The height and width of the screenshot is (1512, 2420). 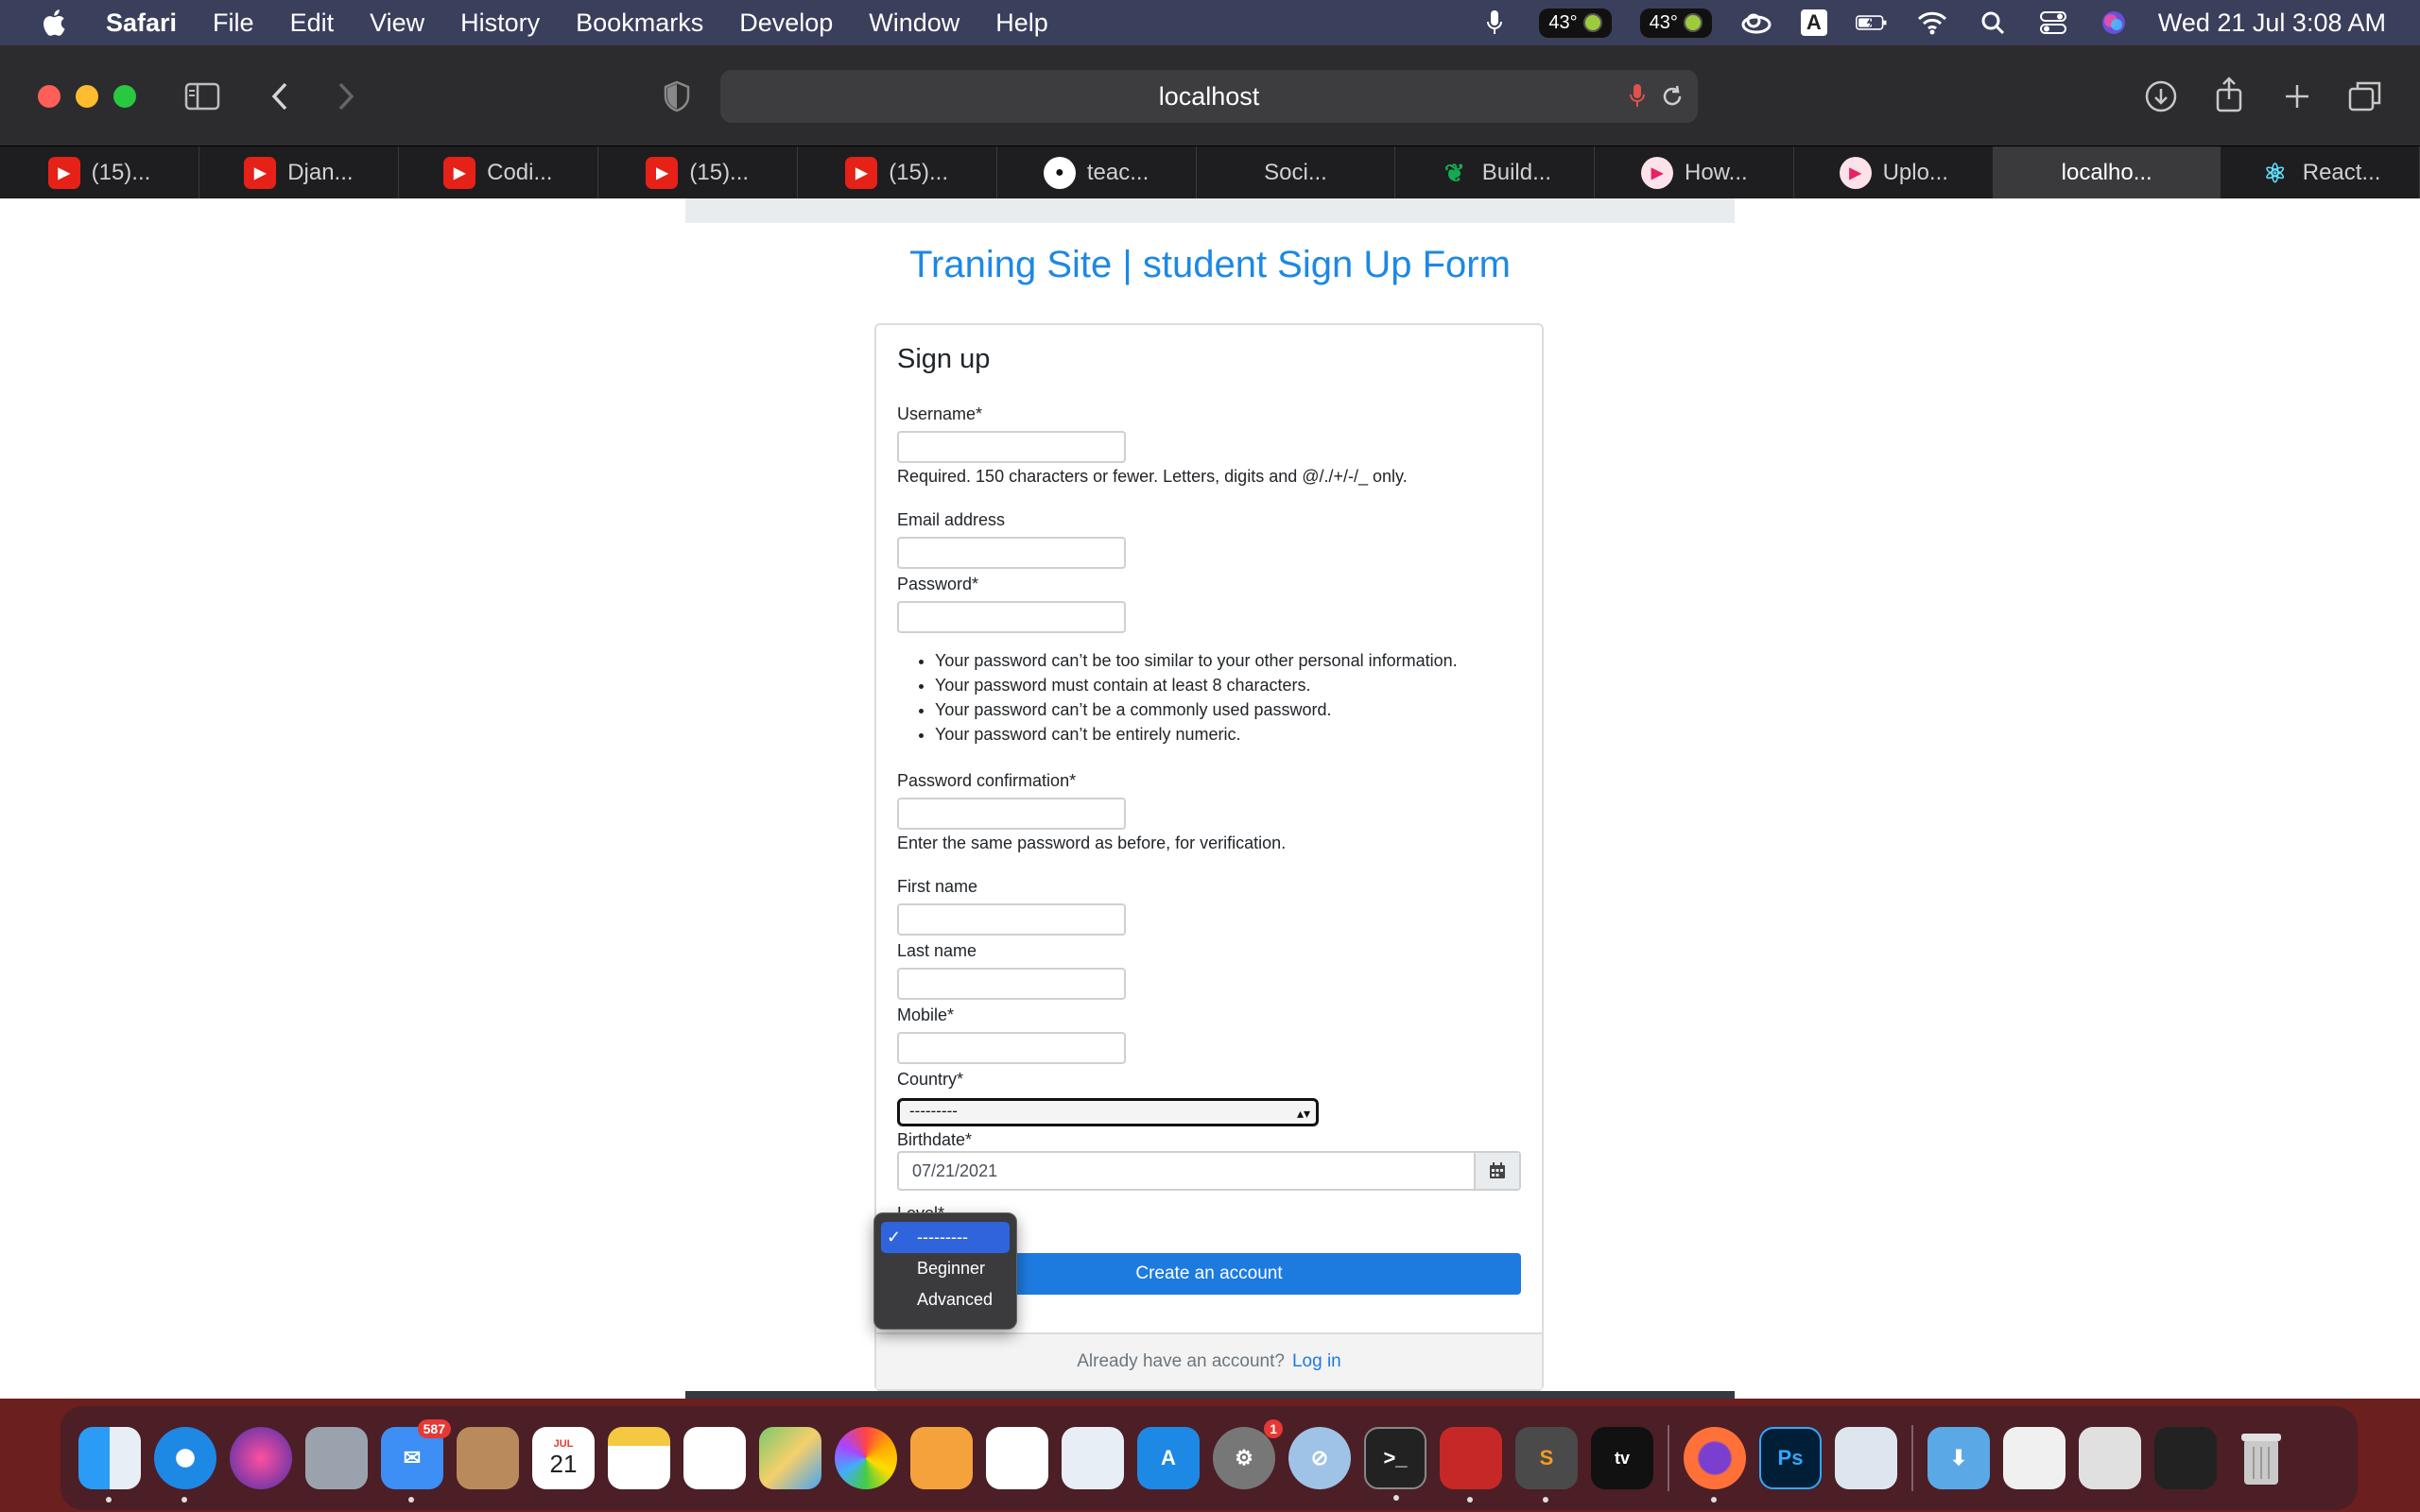 What do you see at coordinates (1790, 1458) in the screenshot?
I see `photoshop-icon: Ps` at bounding box center [1790, 1458].